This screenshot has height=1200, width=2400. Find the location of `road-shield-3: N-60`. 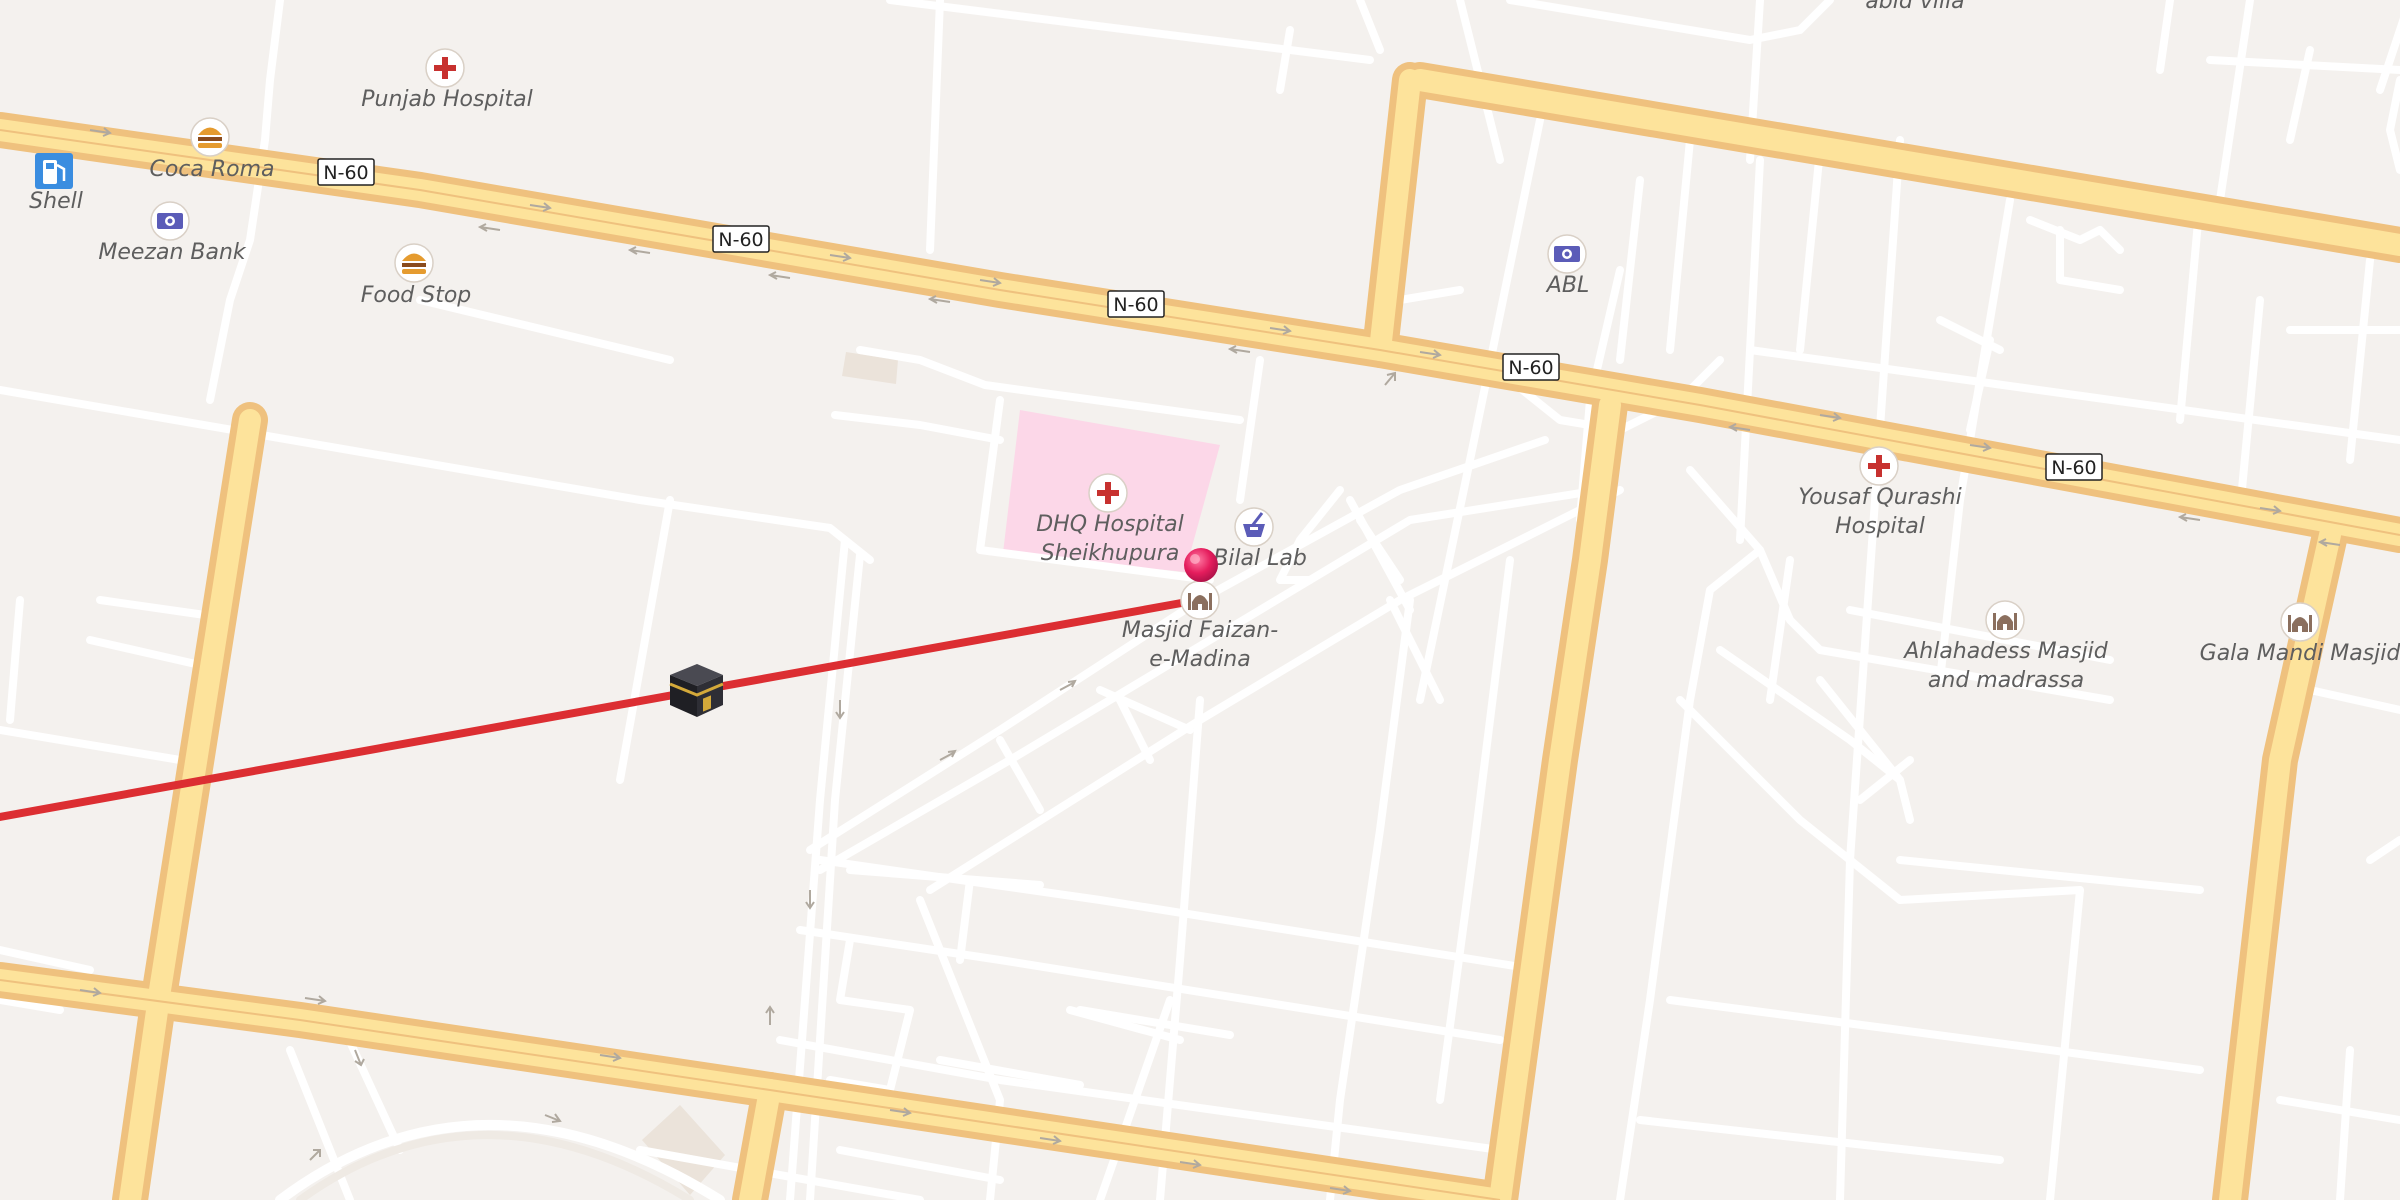

road-shield-3: N-60 is located at coordinates (1136, 304).